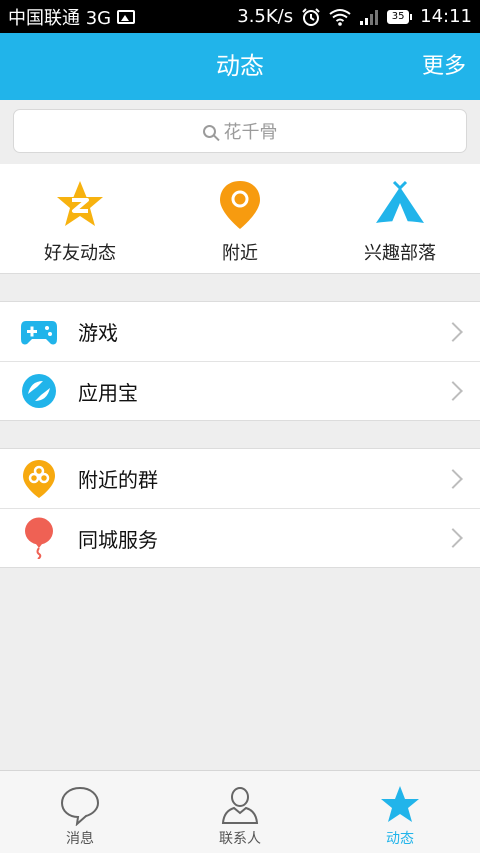 The height and width of the screenshot is (853, 480). Describe the element at coordinates (250, 132) in the screenshot. I see `search-placeholder: 花千骨` at that location.